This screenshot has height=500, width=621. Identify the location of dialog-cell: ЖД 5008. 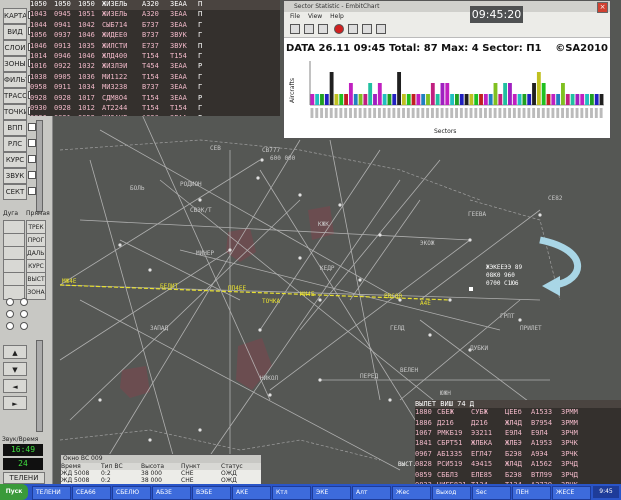
(75, 480).